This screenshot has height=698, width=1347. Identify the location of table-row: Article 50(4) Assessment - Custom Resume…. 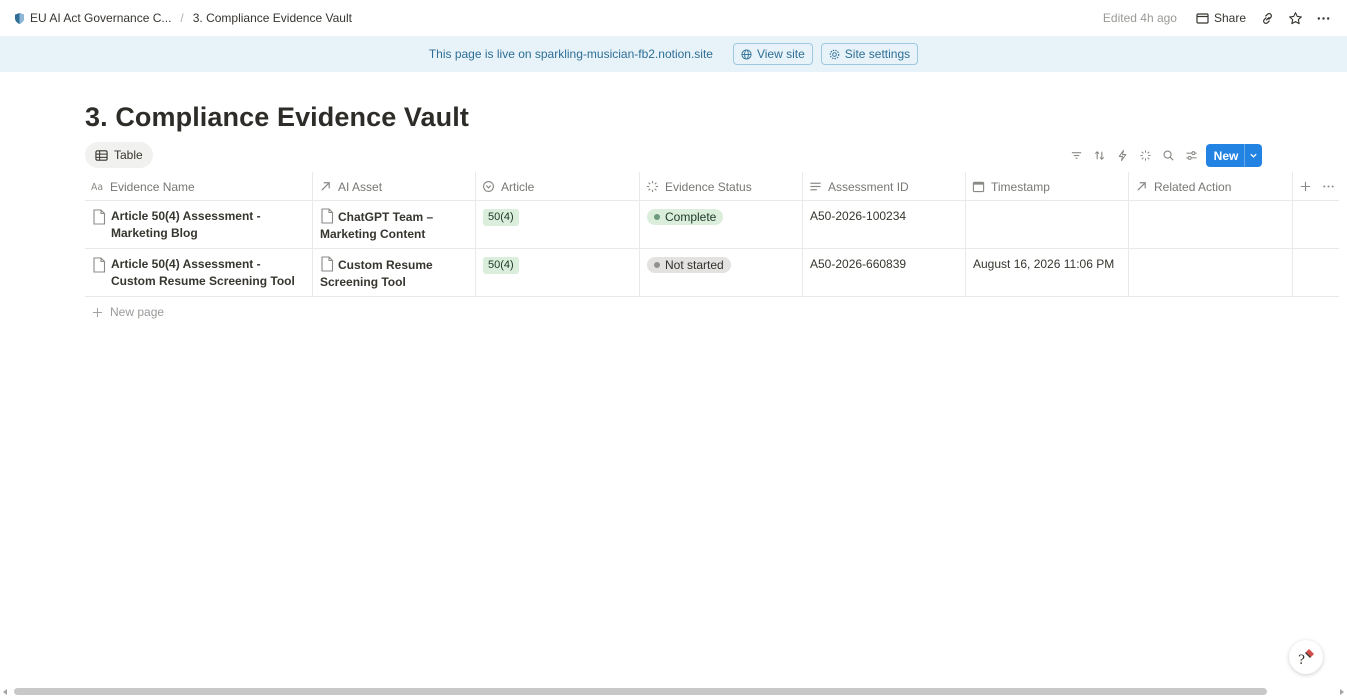
(712, 273).